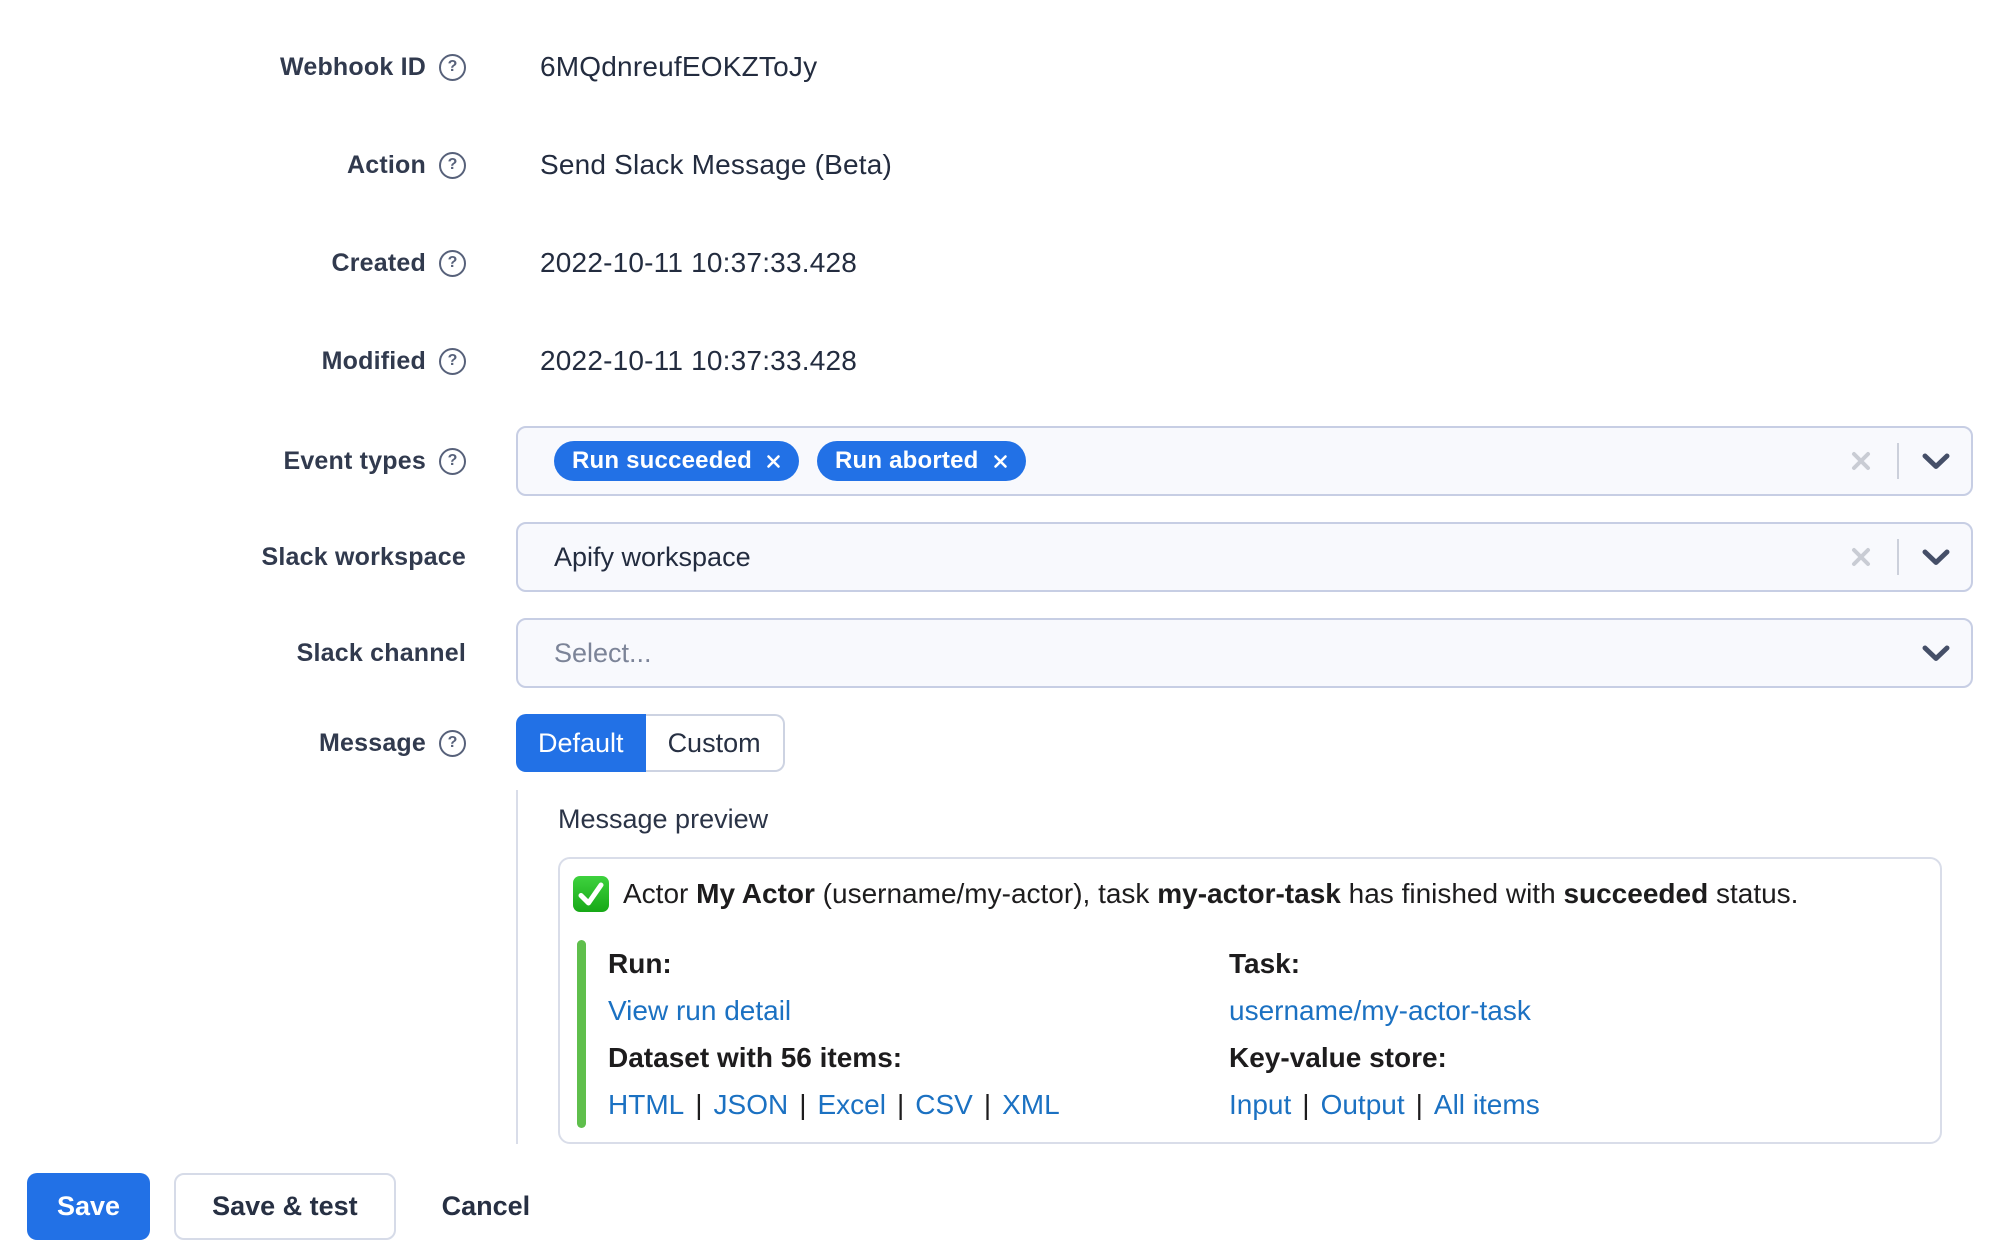  What do you see at coordinates (660, 893) in the screenshot?
I see `status-prefix: Actor` at bounding box center [660, 893].